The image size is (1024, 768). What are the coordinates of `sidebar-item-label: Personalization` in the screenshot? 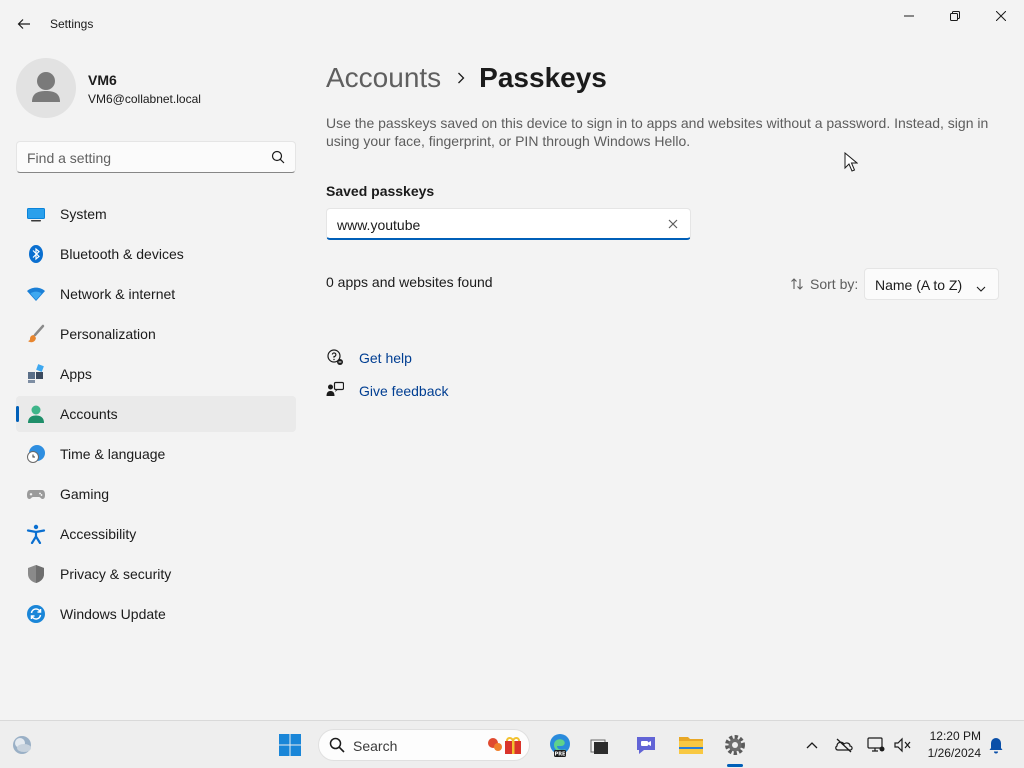 It's located at (108, 334).